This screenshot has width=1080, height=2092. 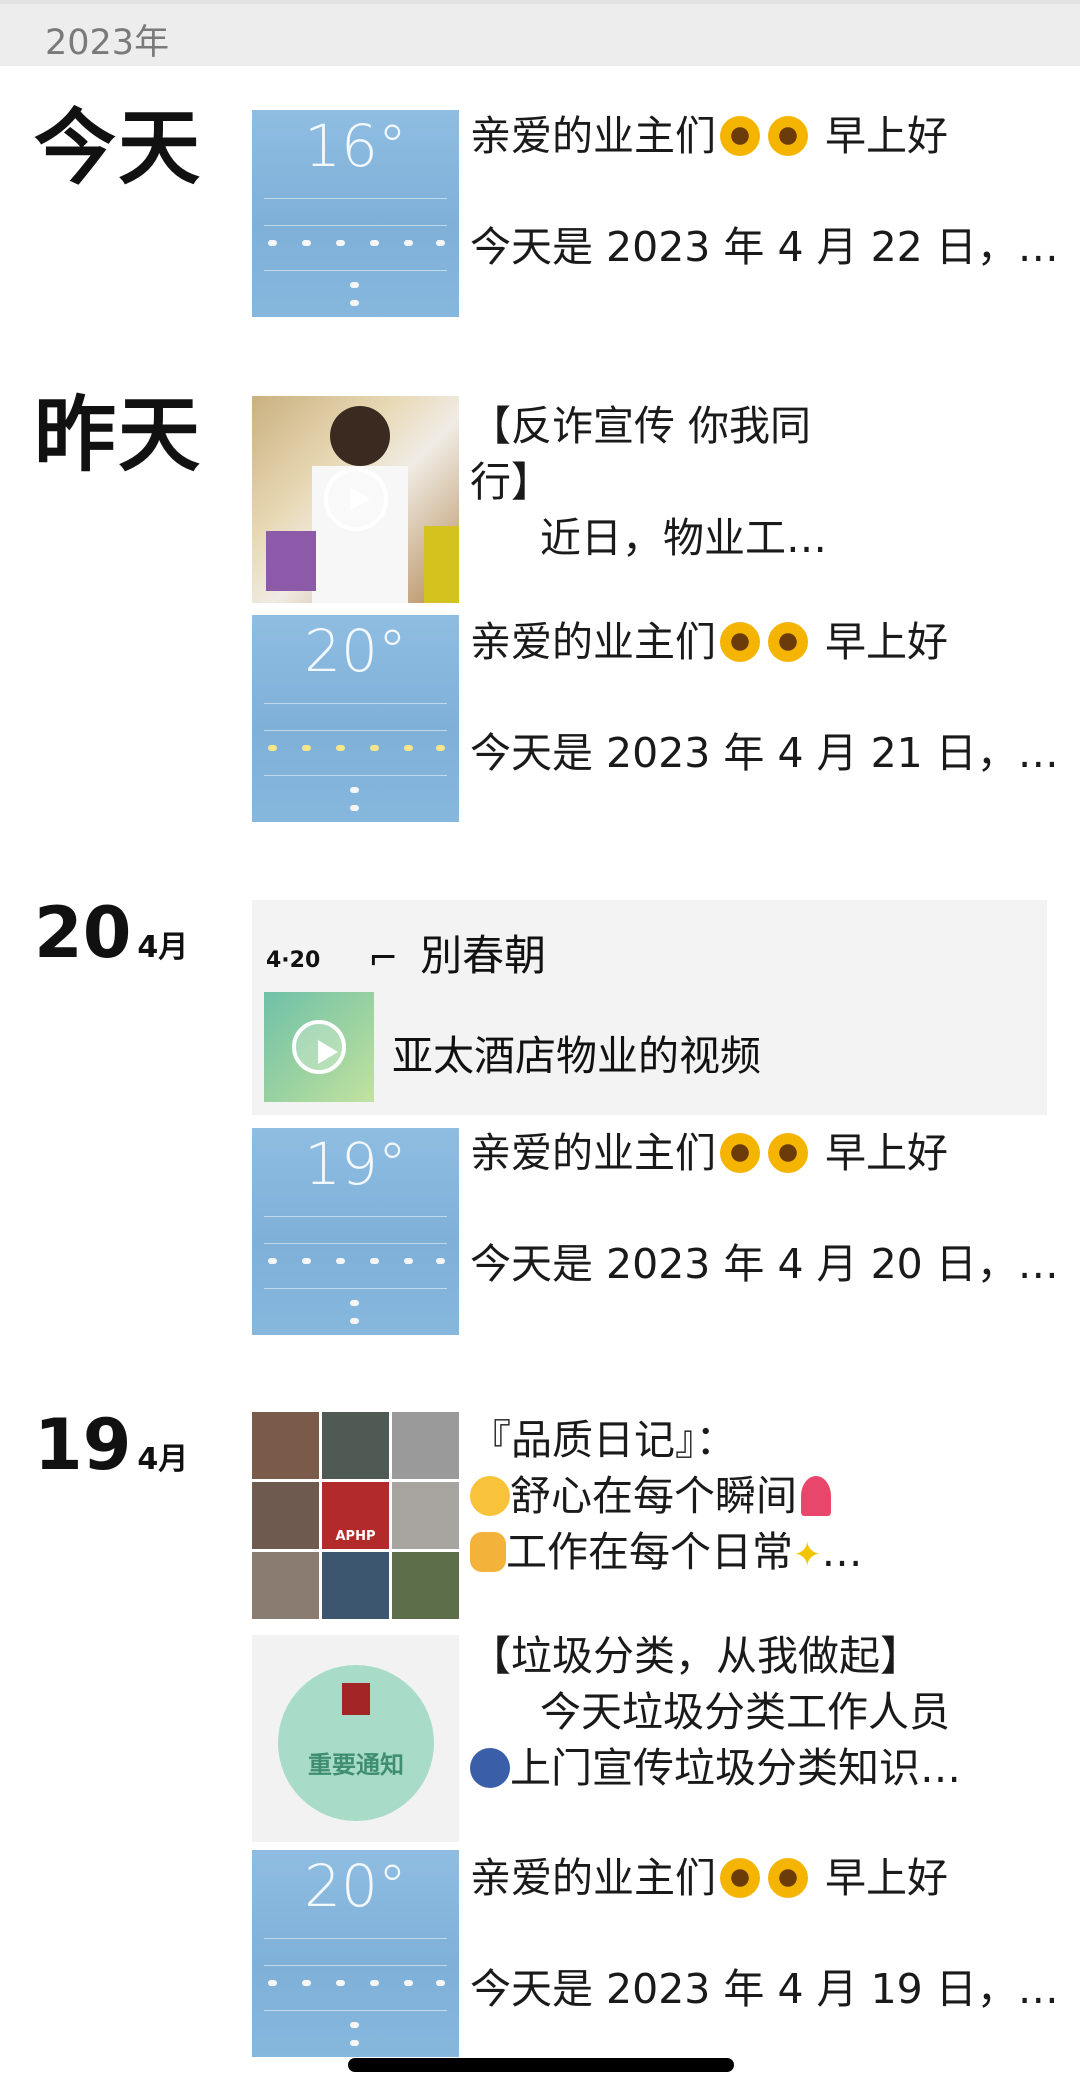 What do you see at coordinates (807, 1555) in the screenshot?
I see `sparkles-icon: ✦` at bounding box center [807, 1555].